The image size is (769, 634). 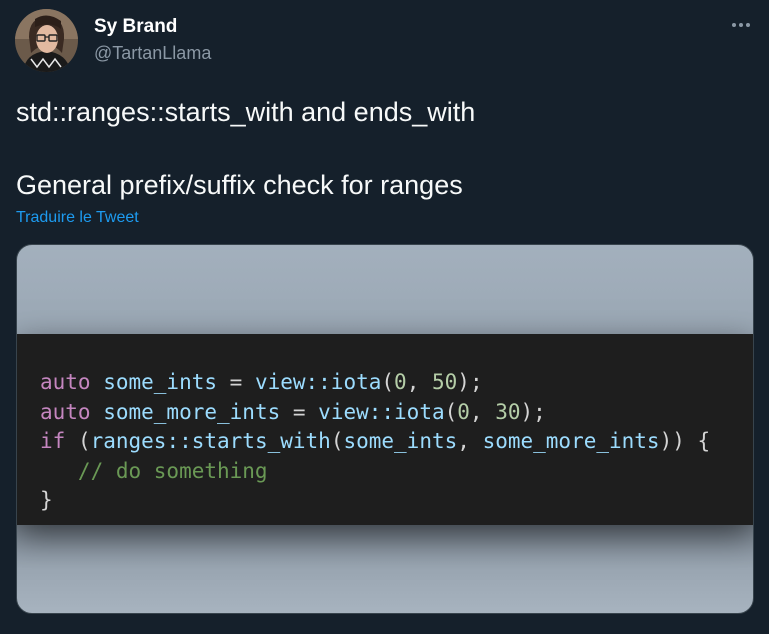 What do you see at coordinates (375, 472) in the screenshot?
I see `code-line-4: // do something` at bounding box center [375, 472].